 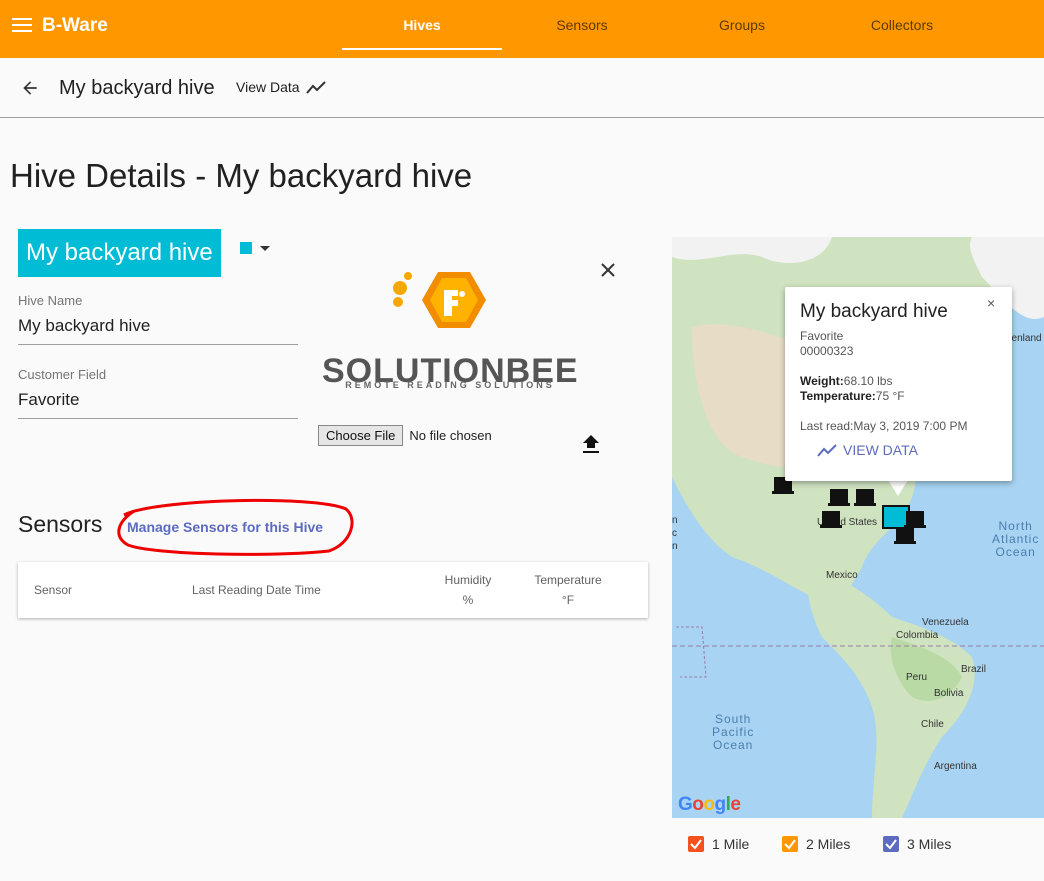 I want to click on popup-pointer, so click(x=898, y=488).